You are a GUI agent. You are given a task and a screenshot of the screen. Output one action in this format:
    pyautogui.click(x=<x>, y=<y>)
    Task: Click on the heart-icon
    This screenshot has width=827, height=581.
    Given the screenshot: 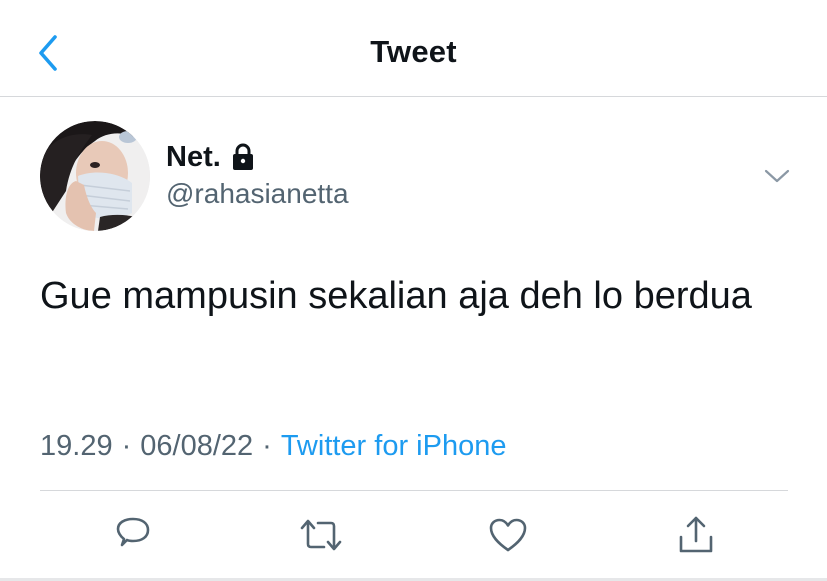 What is the action you would take?
    pyautogui.click(x=508, y=535)
    